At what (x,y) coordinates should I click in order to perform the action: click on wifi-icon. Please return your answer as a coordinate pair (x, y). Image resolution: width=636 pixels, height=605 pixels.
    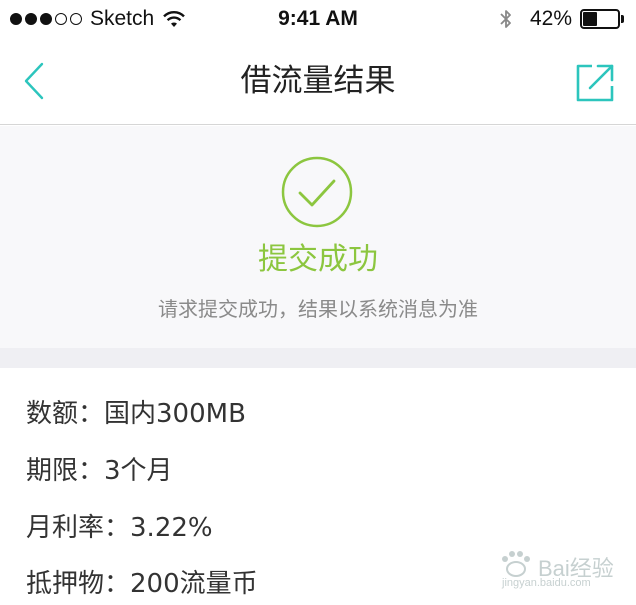
    Looking at the image, I should click on (174, 19).